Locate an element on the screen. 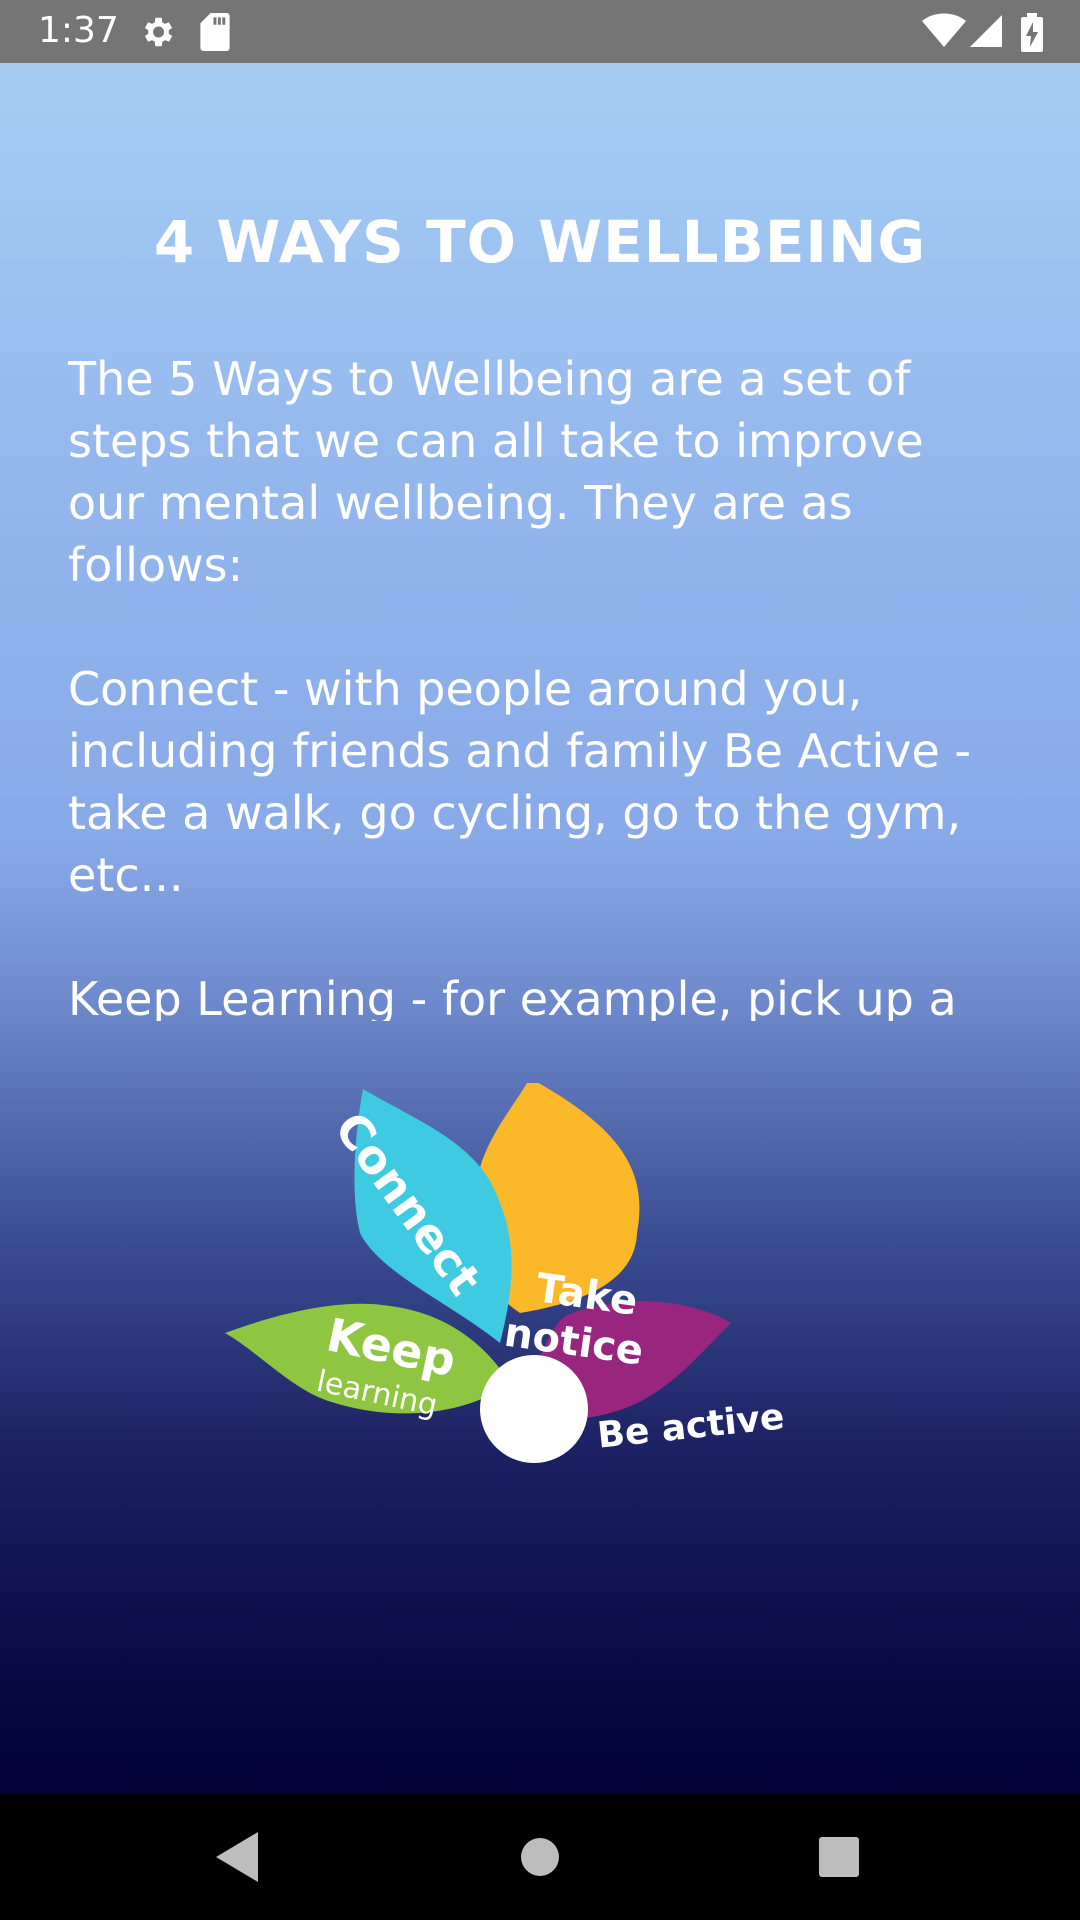  wifi-icon is located at coordinates (944, 30).